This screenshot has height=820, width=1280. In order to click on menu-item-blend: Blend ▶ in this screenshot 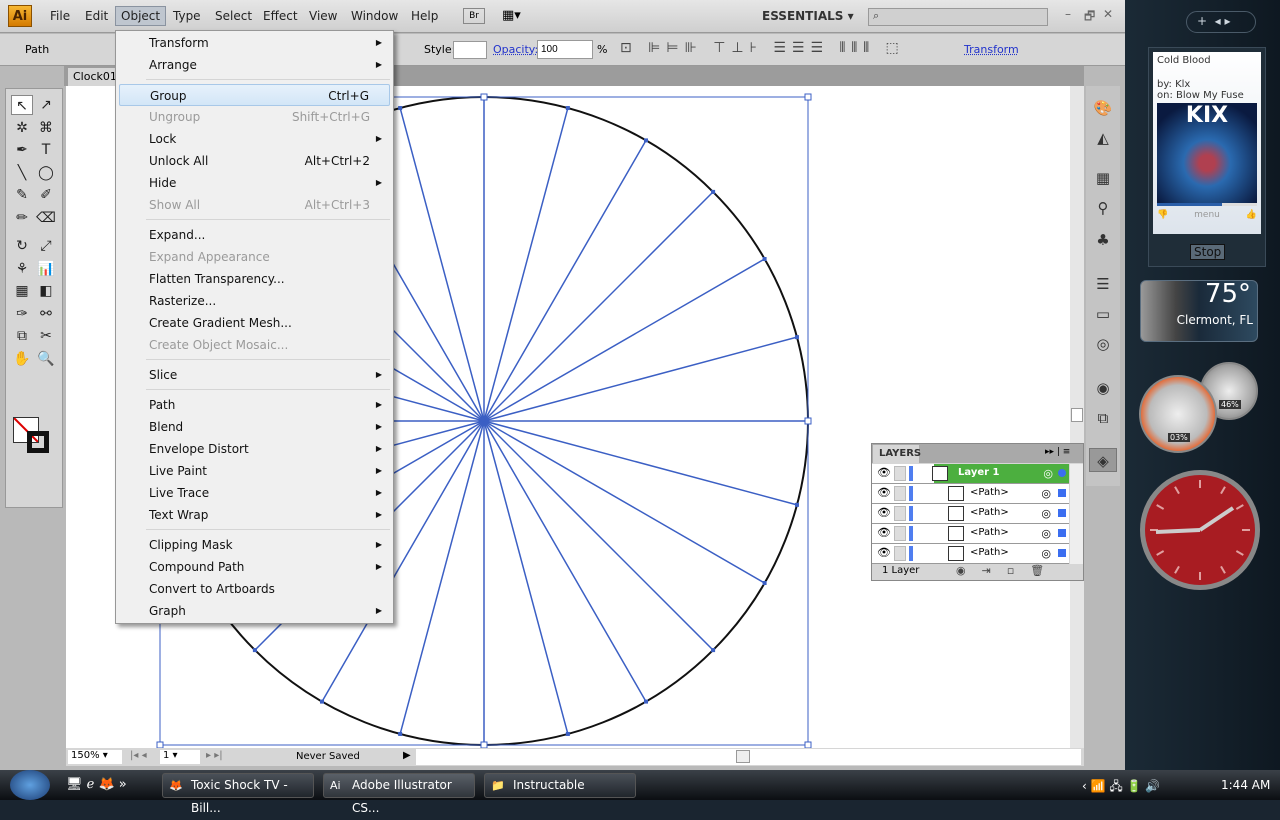, I will do `click(254, 427)`.